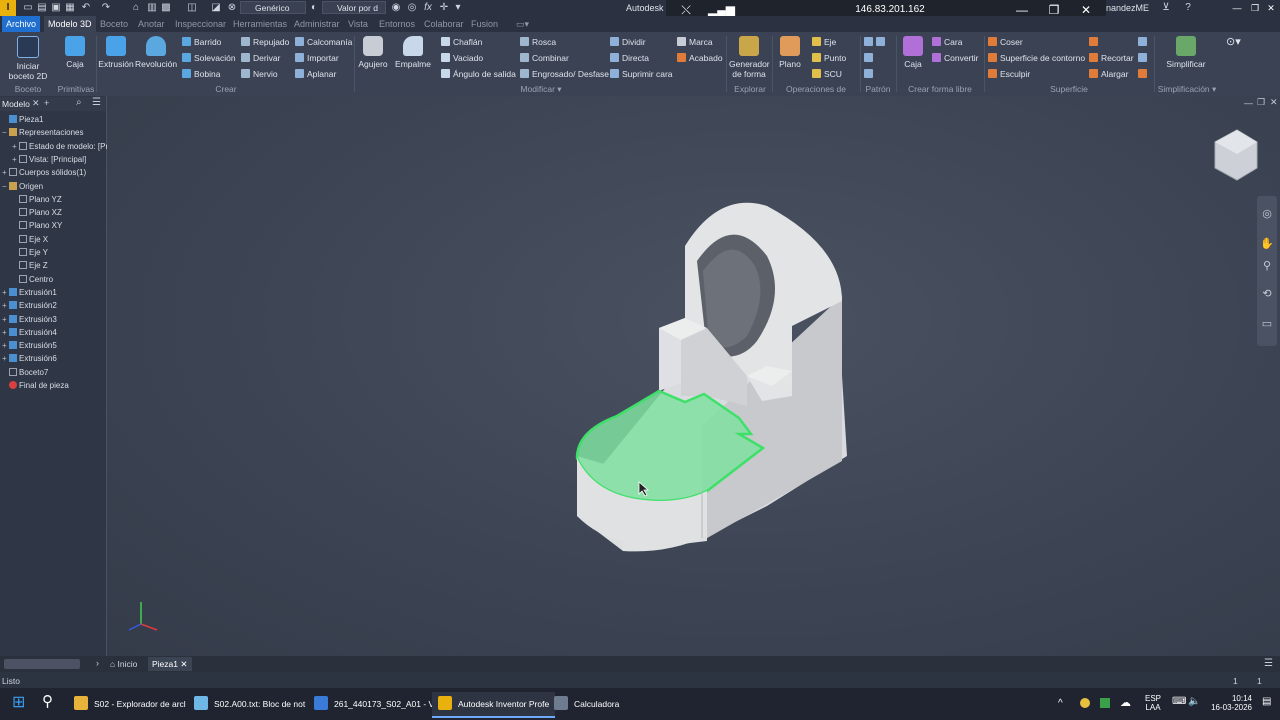 Image resolution: width=1280 pixels, height=720 pixels. What do you see at coordinates (1194, 701) in the screenshot?
I see `volume-icon: 🔈` at bounding box center [1194, 701].